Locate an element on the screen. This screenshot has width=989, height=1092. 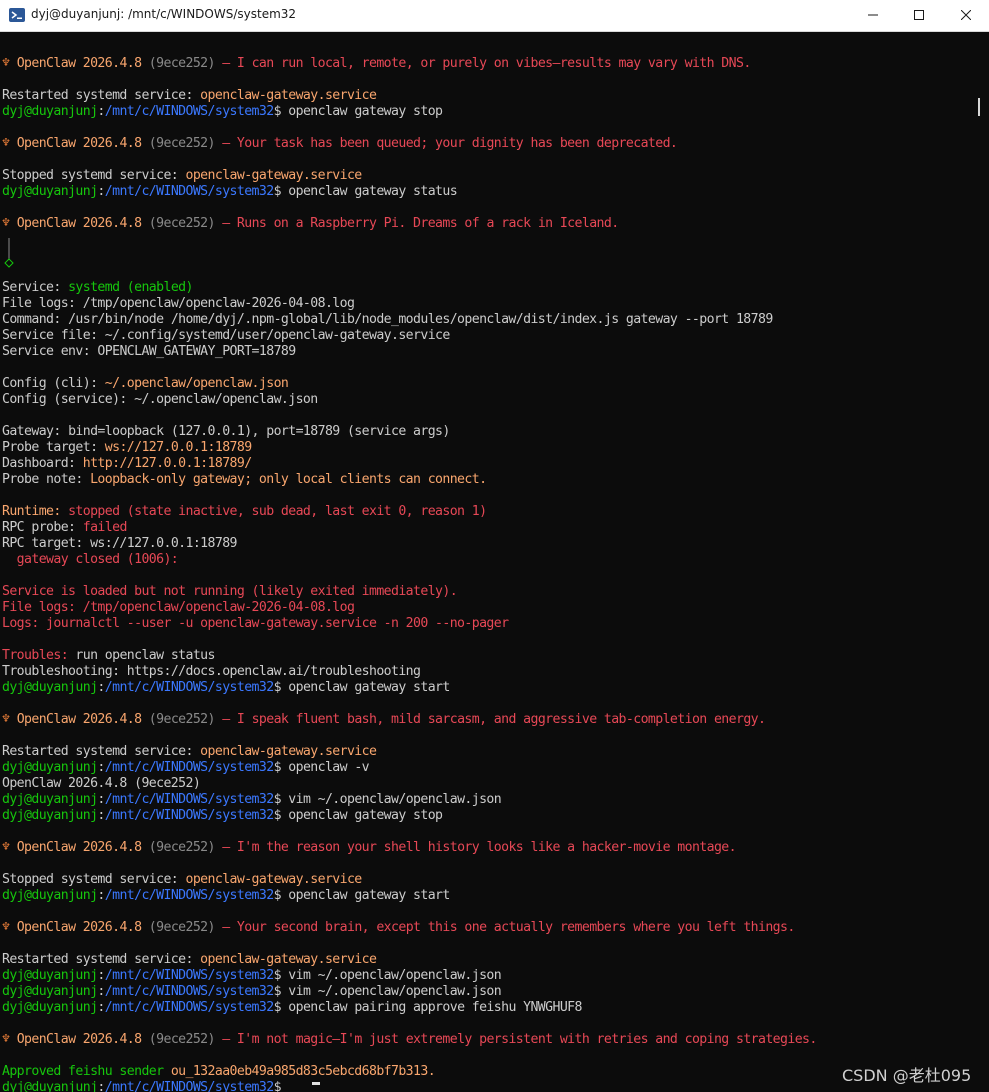
output-key: RPC probe: is located at coordinates (42, 527).